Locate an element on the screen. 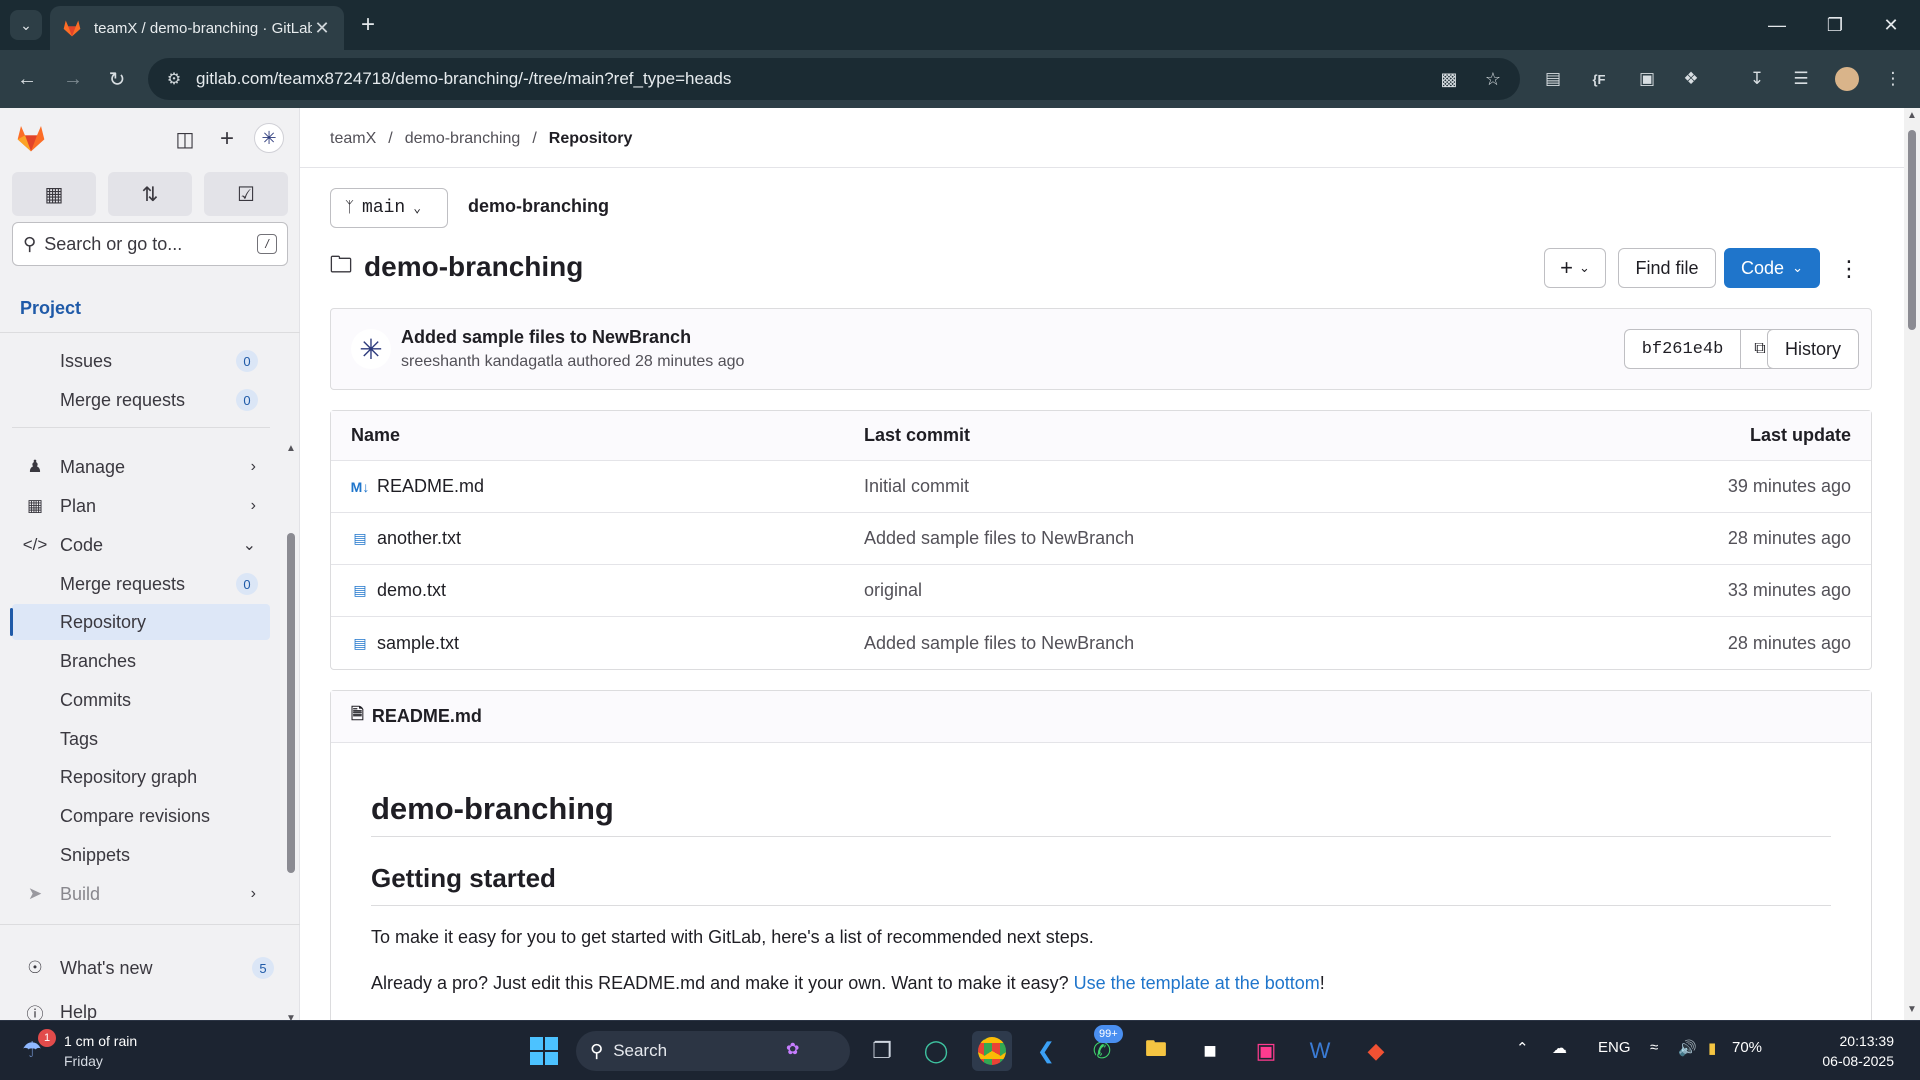 This screenshot has width=1920, height=1080. sidebar-item-plan: ▦ Plan › is located at coordinates (141, 506).